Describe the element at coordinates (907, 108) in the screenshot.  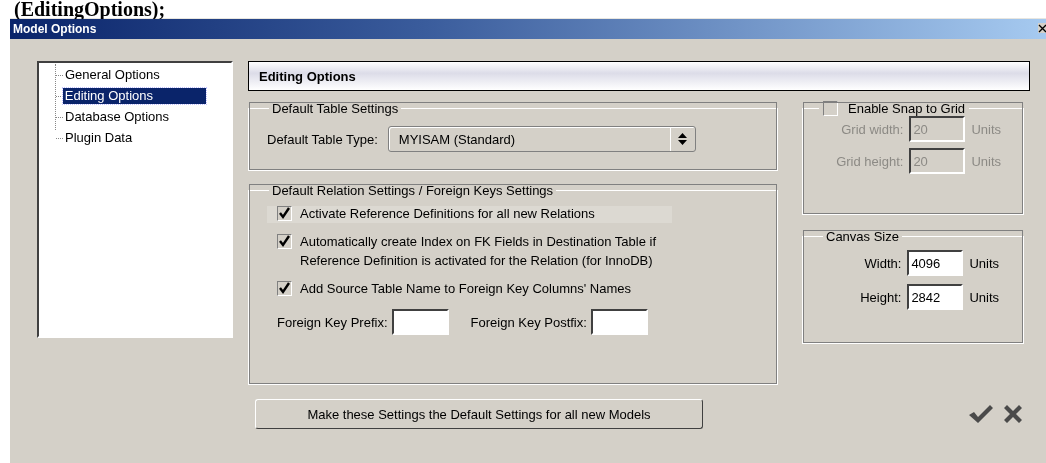
I see `checkbox-label: Enable Snap to Grid` at that location.